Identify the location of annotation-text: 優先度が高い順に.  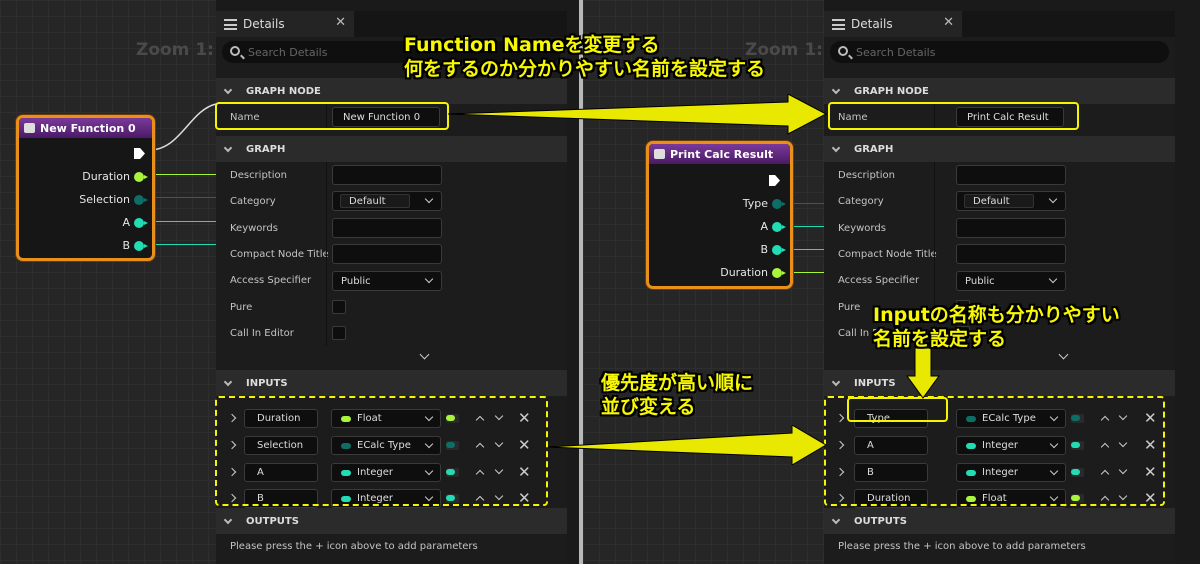
(677, 383).